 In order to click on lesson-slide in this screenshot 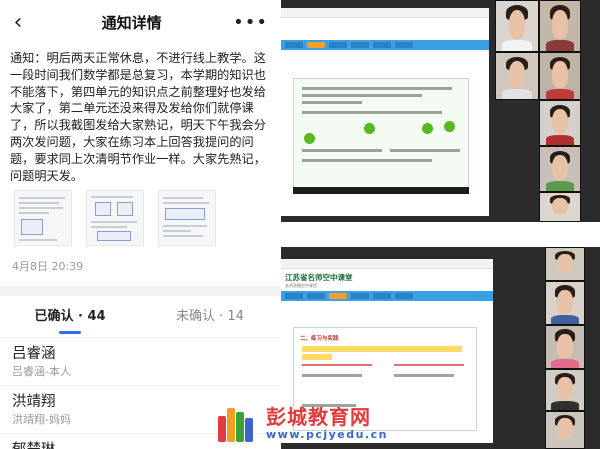, I will do `click(381, 136)`.